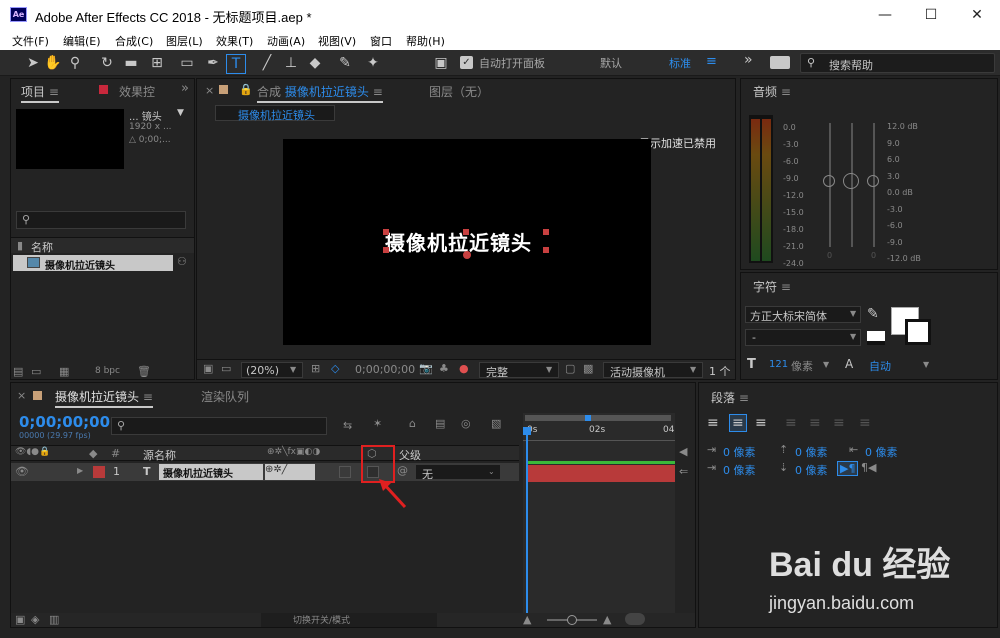  Describe the element at coordinates (918, 332) in the screenshot. I see `stroke-color-swatch` at that location.